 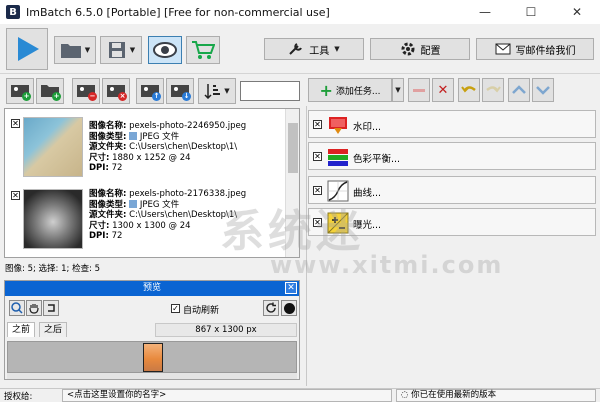 I want to click on scrollbar-thumb, so click(x=293, y=148).